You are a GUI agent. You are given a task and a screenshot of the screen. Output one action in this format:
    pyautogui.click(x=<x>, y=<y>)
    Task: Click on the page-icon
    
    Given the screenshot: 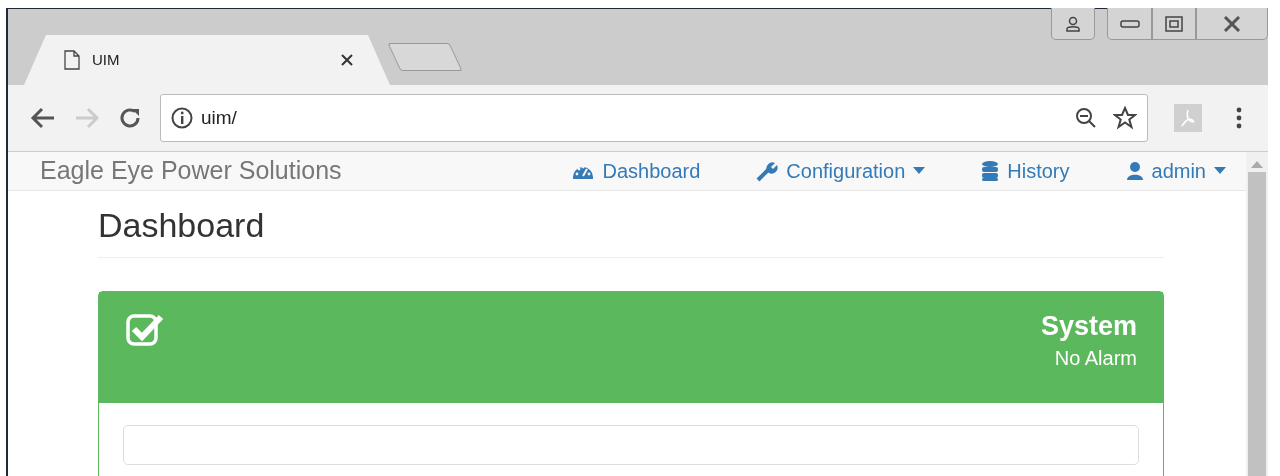 What is the action you would take?
    pyautogui.click(x=72, y=60)
    